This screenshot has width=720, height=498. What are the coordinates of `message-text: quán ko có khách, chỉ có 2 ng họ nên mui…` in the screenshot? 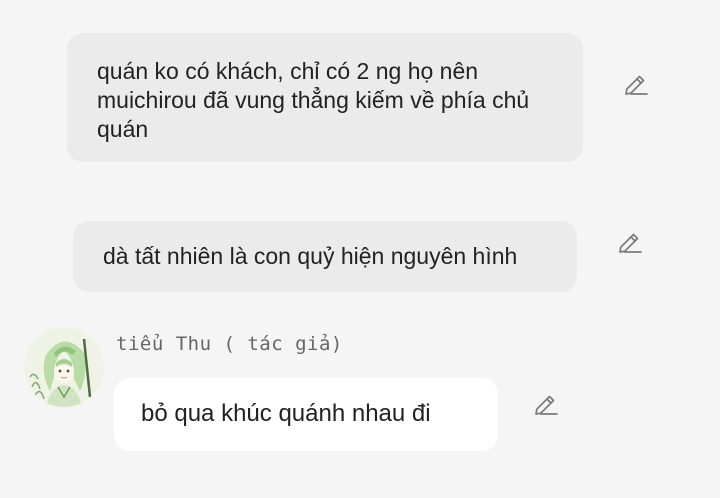 It's located at (313, 100).